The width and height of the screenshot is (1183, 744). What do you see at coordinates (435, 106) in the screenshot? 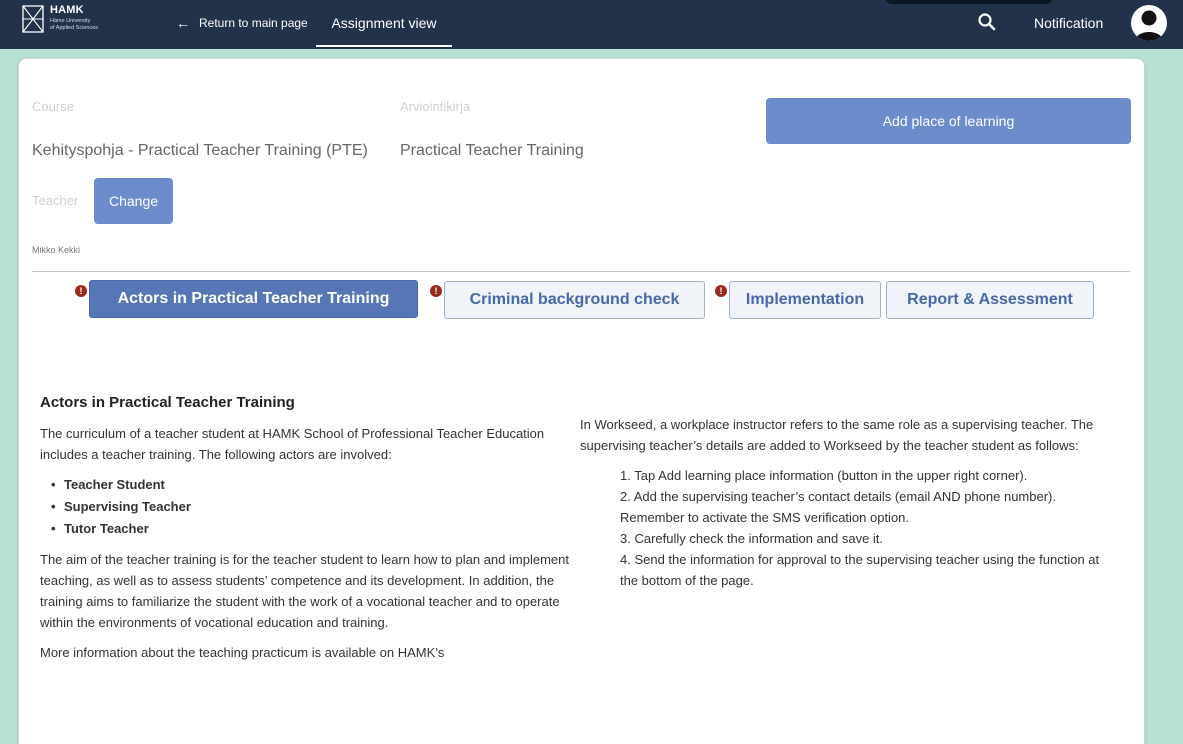
I see `evaluation-book-label: Arviointikirja` at bounding box center [435, 106].